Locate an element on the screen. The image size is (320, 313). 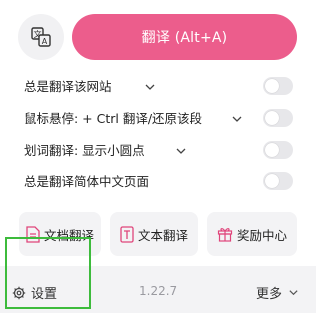
settings-button: 设置 is located at coordinates (34, 292).